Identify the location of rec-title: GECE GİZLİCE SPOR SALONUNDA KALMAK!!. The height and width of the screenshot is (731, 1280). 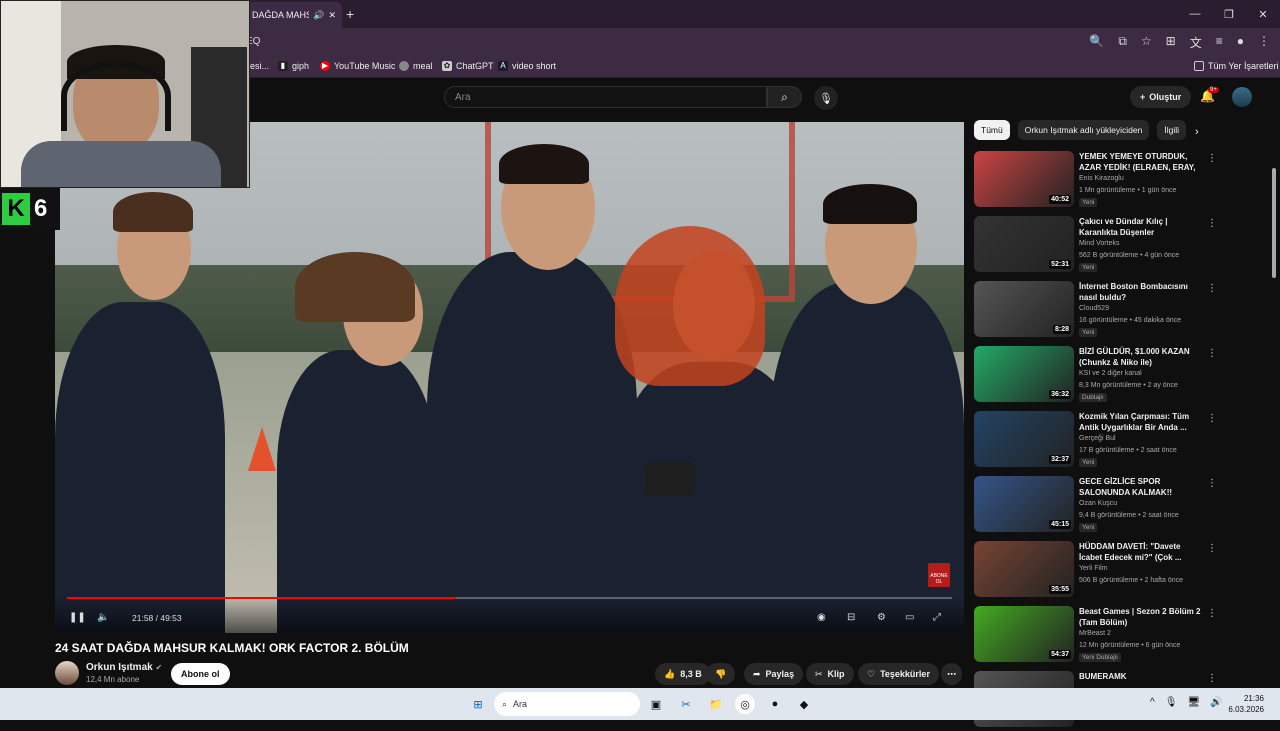
(1140, 487).